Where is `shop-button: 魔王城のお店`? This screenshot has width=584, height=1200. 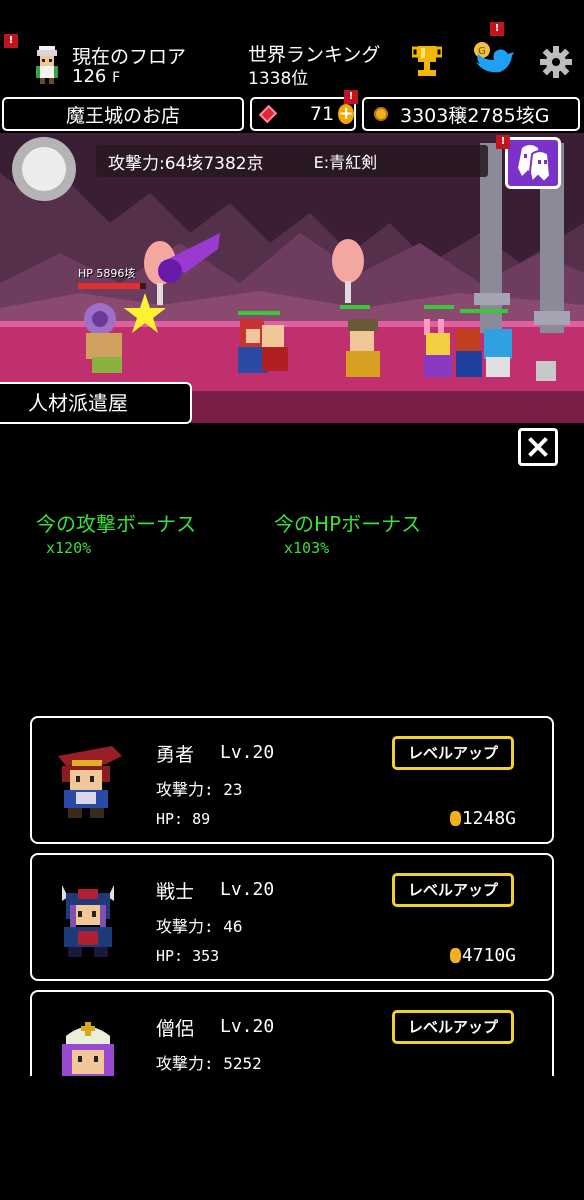 shop-button: 魔王城のお店 is located at coordinates (123, 114).